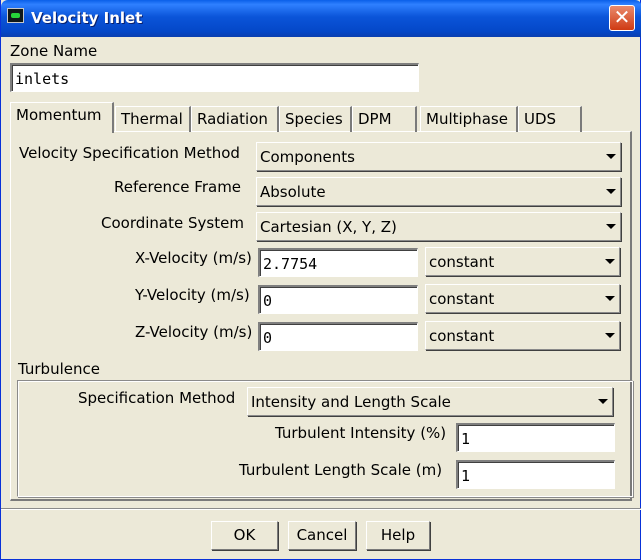 The height and width of the screenshot is (560, 641). I want to click on y-velocity-profile-dropdown: constant, so click(522, 298).